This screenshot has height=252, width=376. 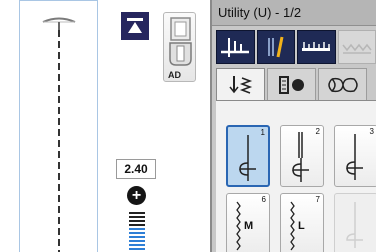 What do you see at coordinates (136, 169) in the screenshot?
I see `stitch-width-value: 2.40` at bounding box center [136, 169].